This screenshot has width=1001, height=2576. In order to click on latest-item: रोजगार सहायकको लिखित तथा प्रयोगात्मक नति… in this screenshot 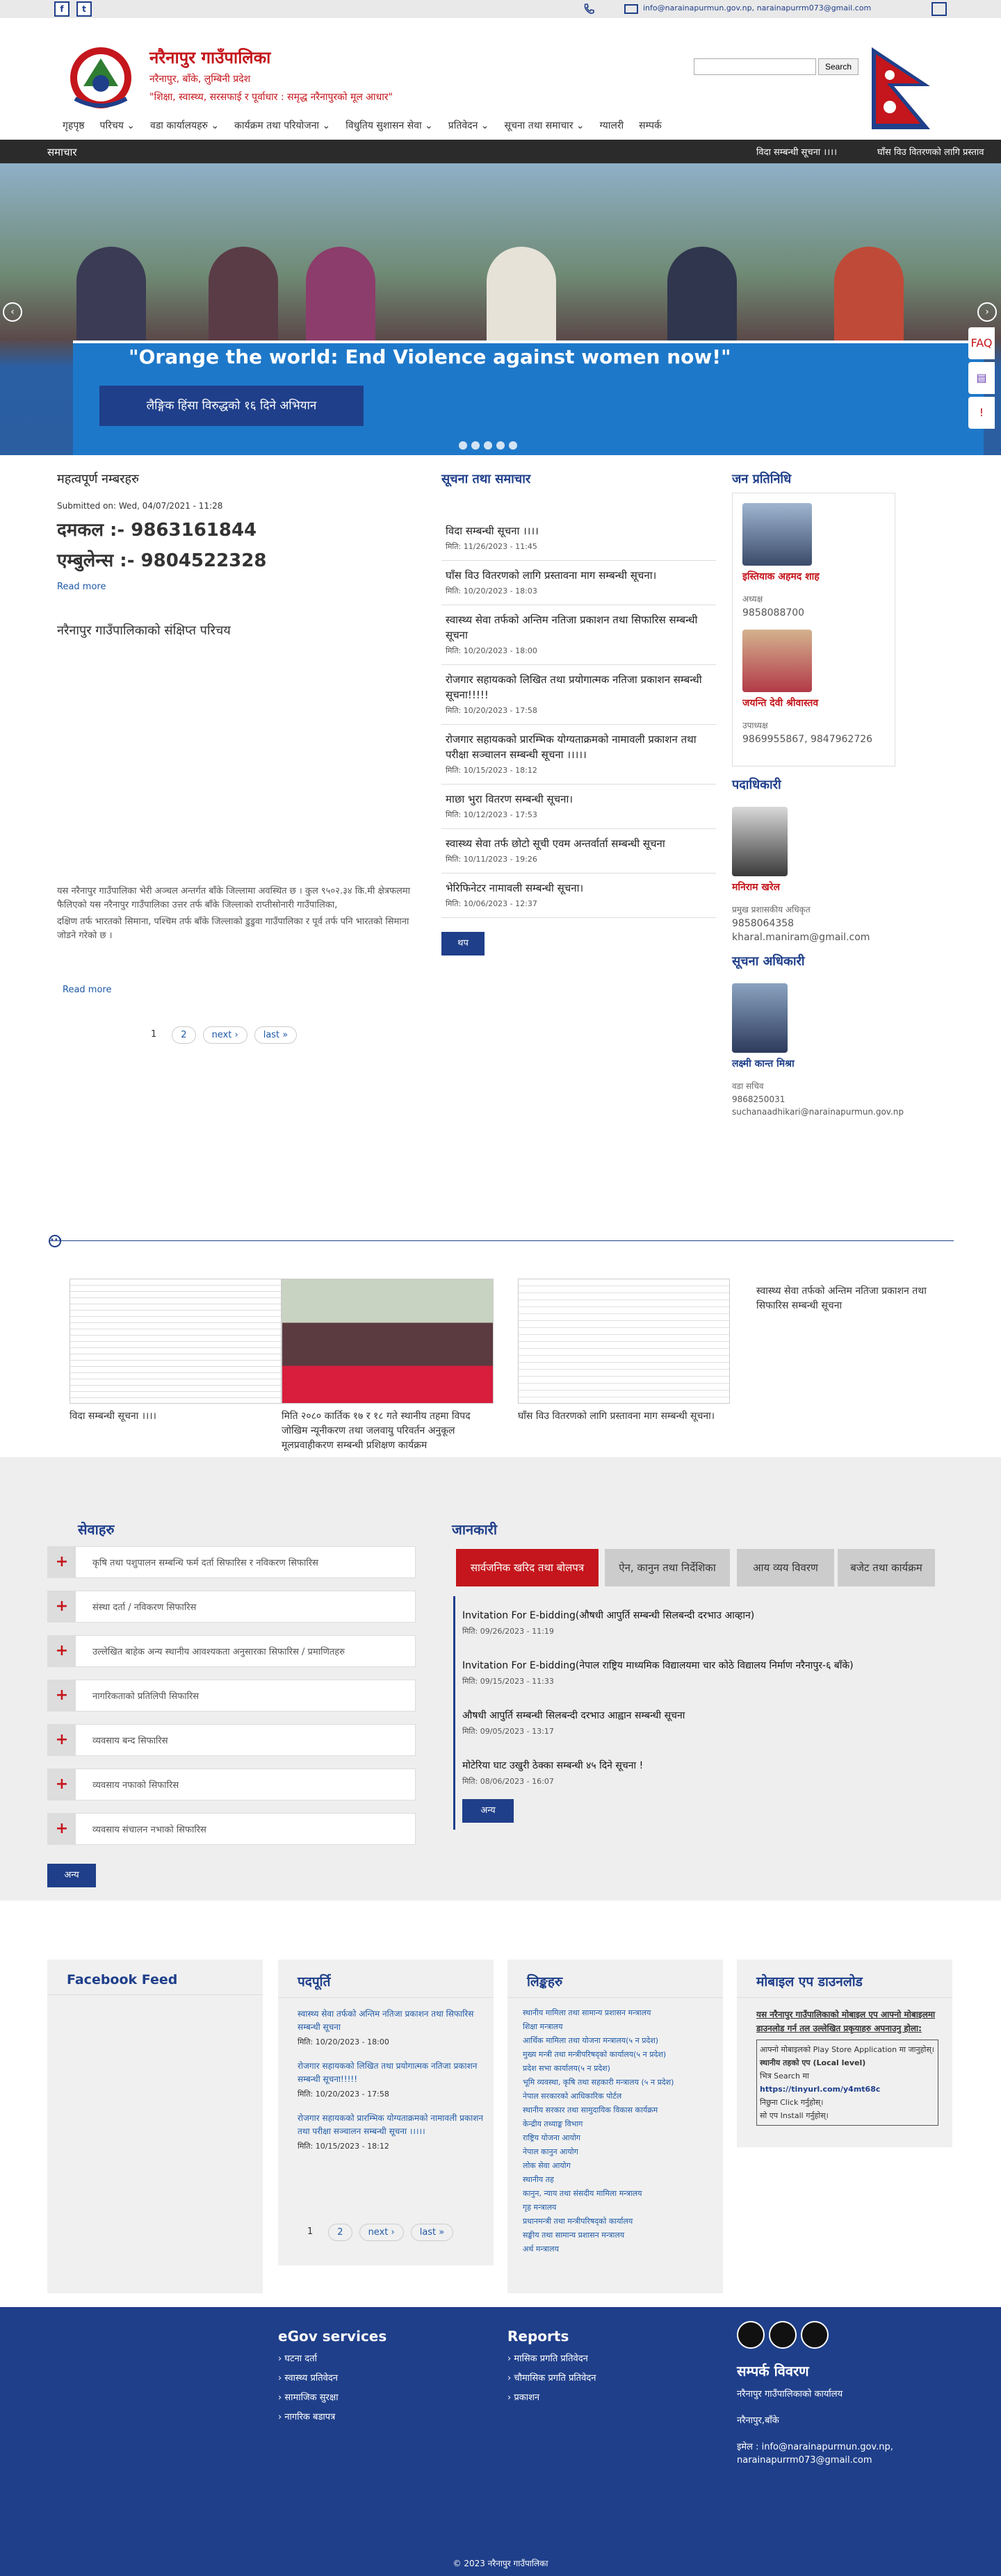, I will do `click(396, 2079)`.